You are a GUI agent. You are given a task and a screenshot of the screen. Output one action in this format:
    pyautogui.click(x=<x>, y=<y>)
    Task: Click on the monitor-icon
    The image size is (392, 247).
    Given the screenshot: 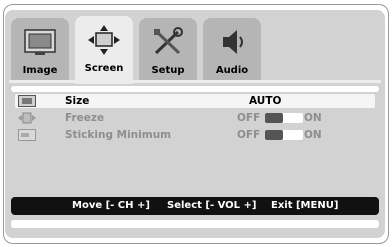 What is the action you would take?
    pyautogui.click(x=40, y=42)
    